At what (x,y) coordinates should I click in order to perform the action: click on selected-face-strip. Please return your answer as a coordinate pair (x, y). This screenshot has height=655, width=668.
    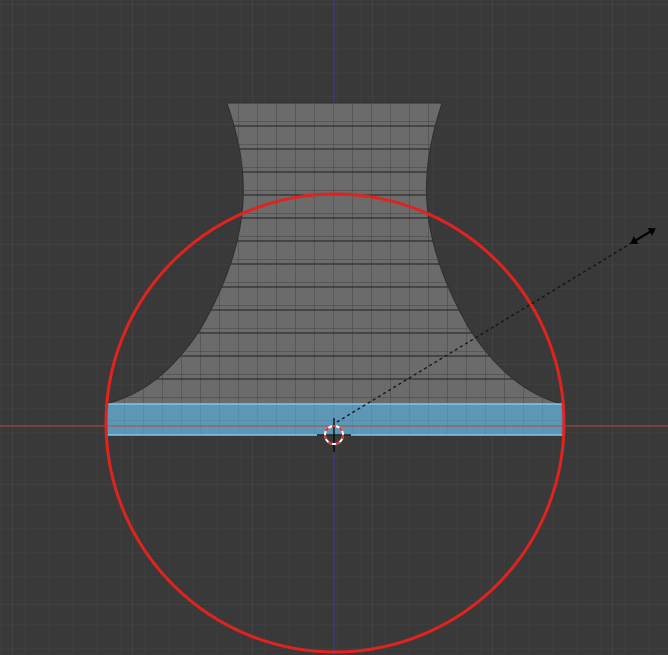
    Looking at the image, I should click on (335, 419).